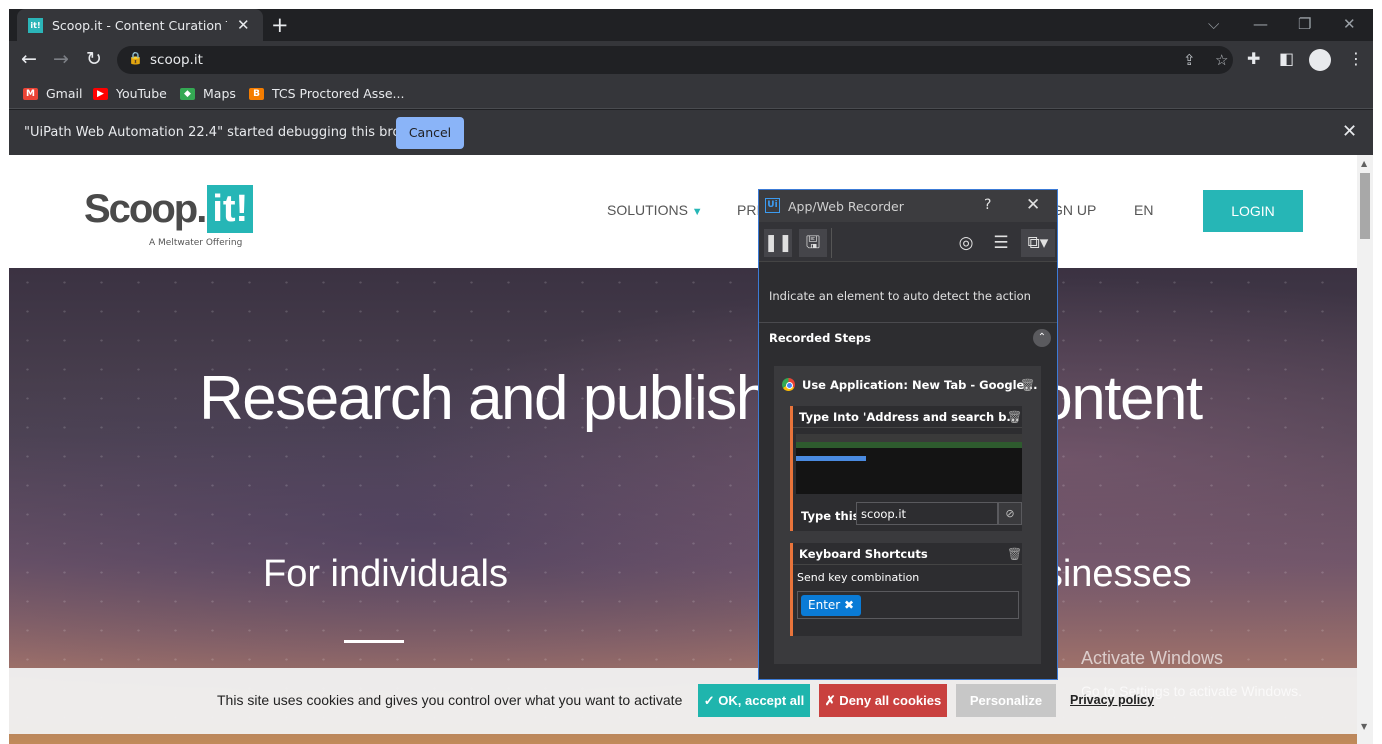  Describe the element at coordinates (1038, 243) in the screenshot. I see `capture-dropdown-icon: ⧉▾` at that location.